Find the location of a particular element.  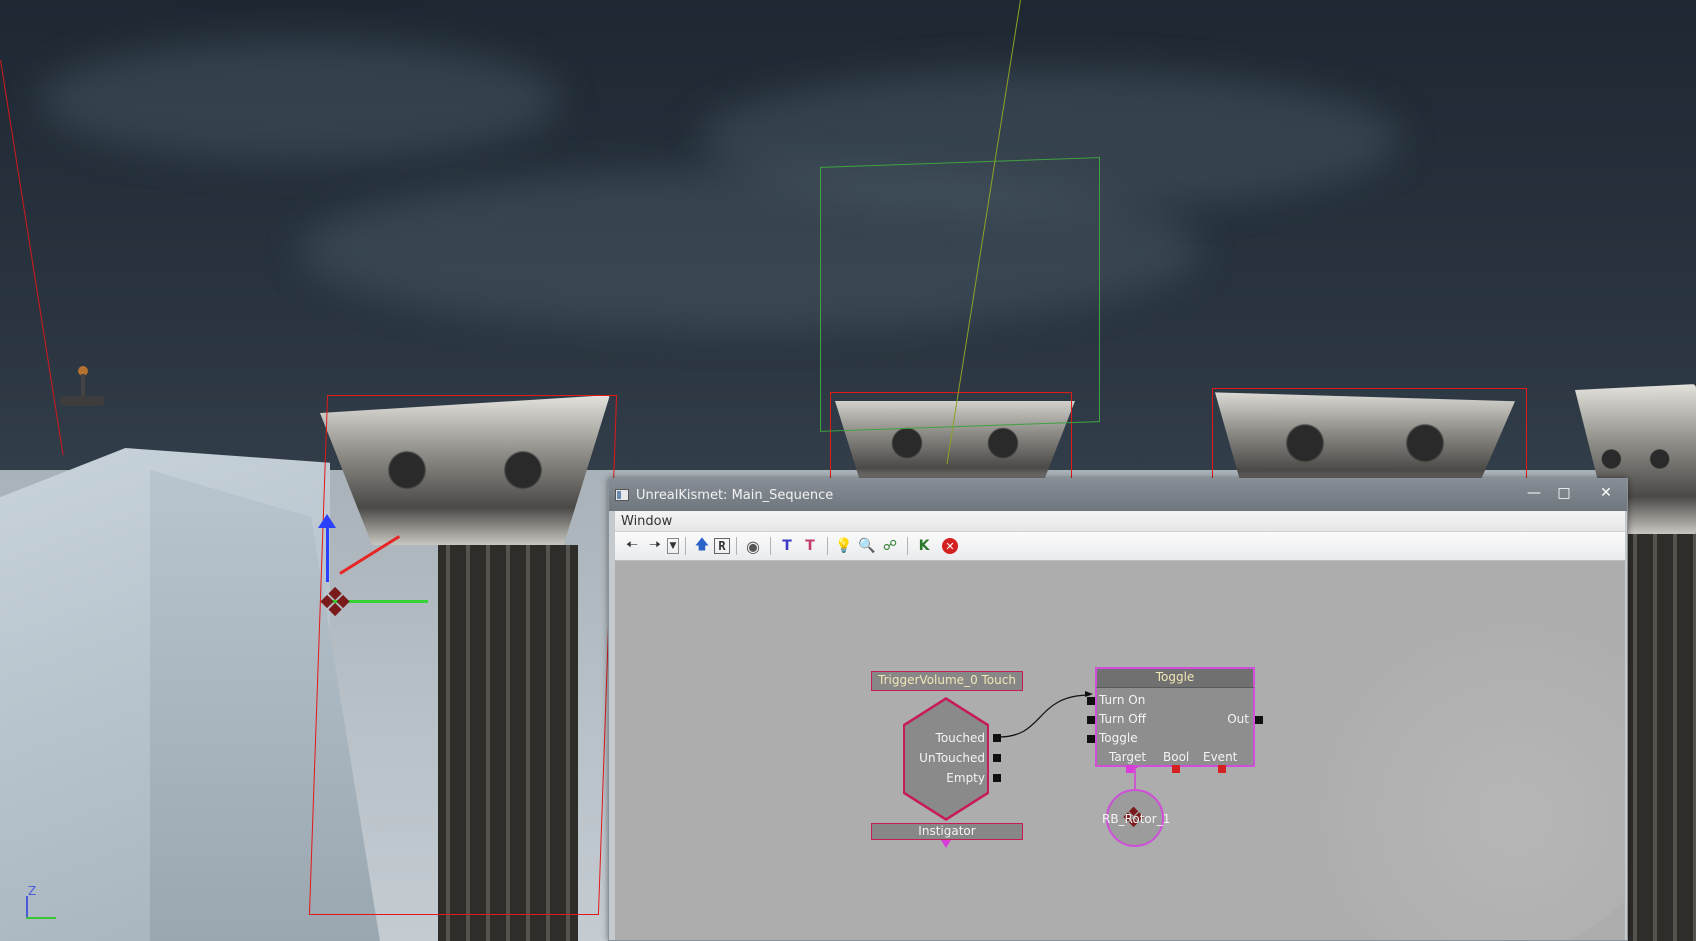

show-connectors-icon: T is located at coordinates (787, 546).